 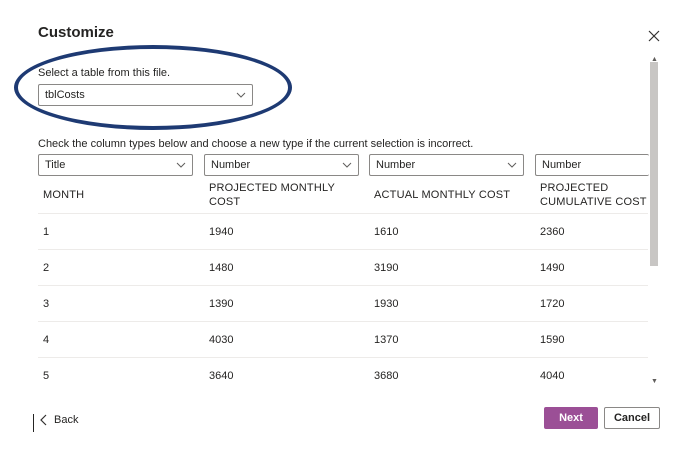 I want to click on vertical-scrollbar: ▲ ▼, so click(x=654, y=222).